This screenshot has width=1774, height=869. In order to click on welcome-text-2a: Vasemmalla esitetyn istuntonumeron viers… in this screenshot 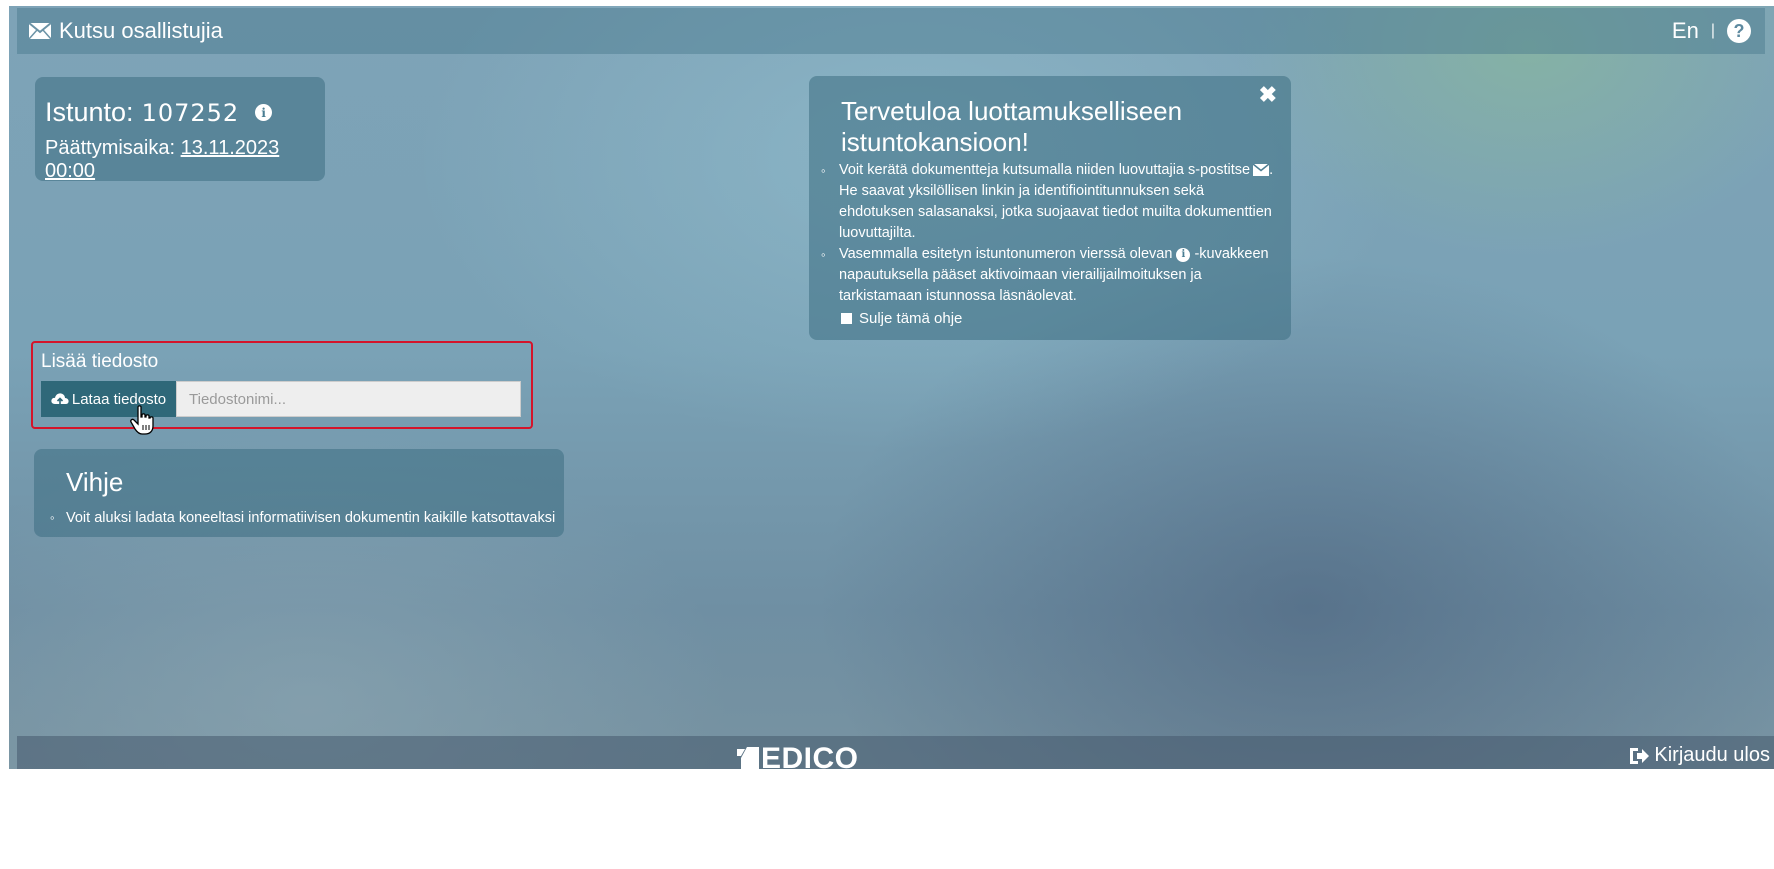, I will do `click(1006, 254)`.